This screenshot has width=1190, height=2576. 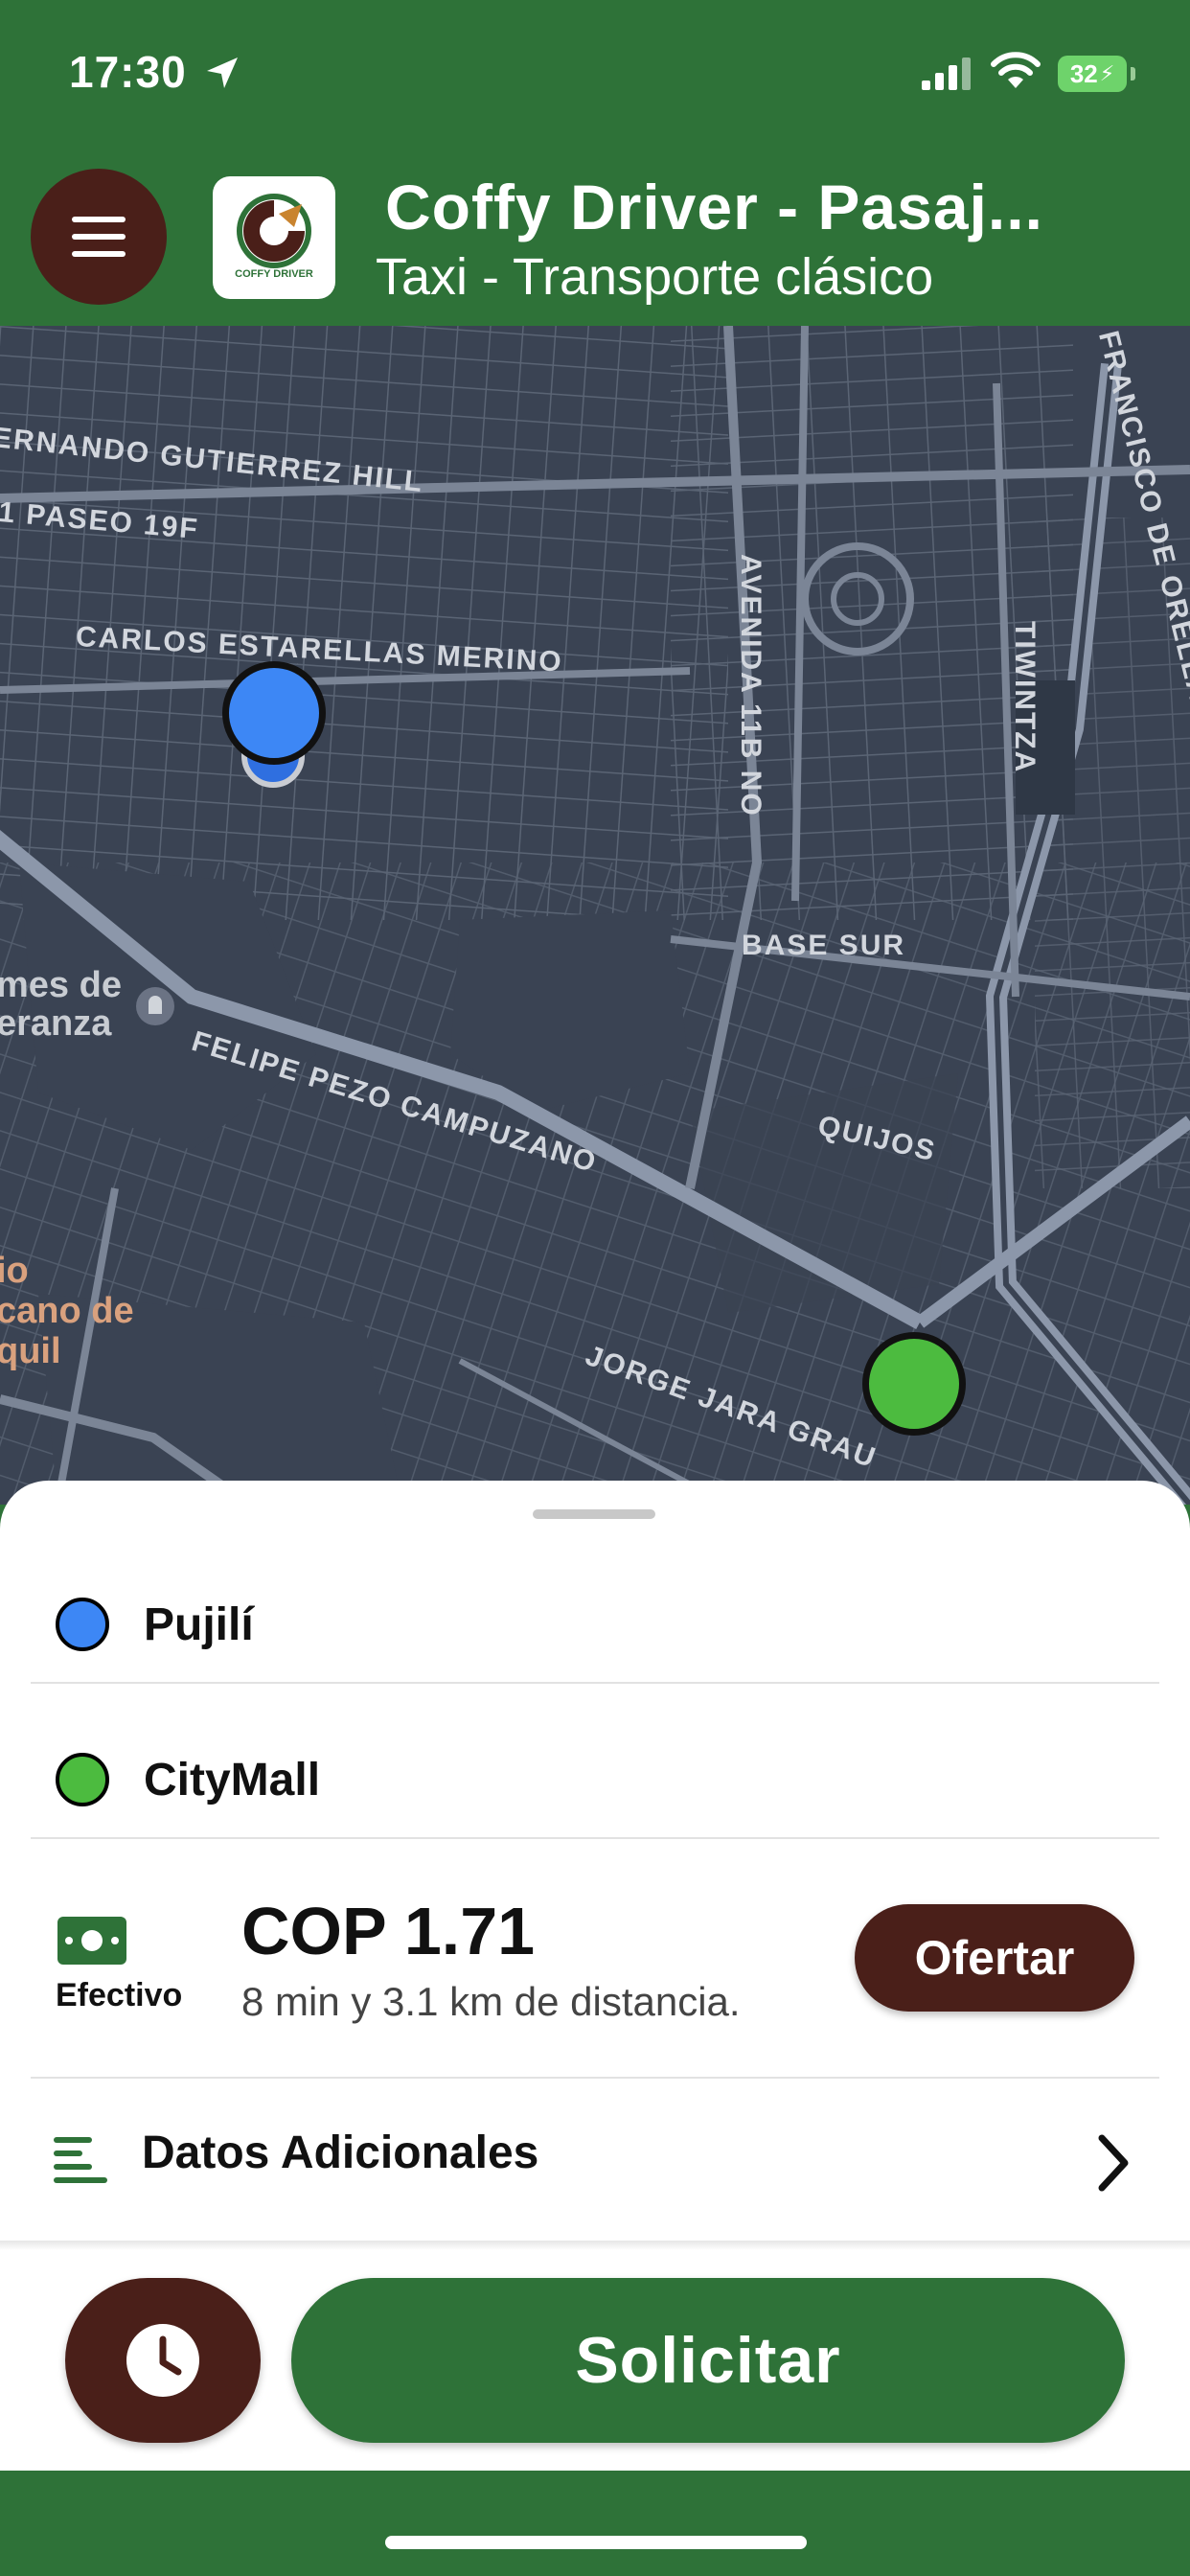 What do you see at coordinates (708, 2360) in the screenshot?
I see `request-button: Solicitar` at bounding box center [708, 2360].